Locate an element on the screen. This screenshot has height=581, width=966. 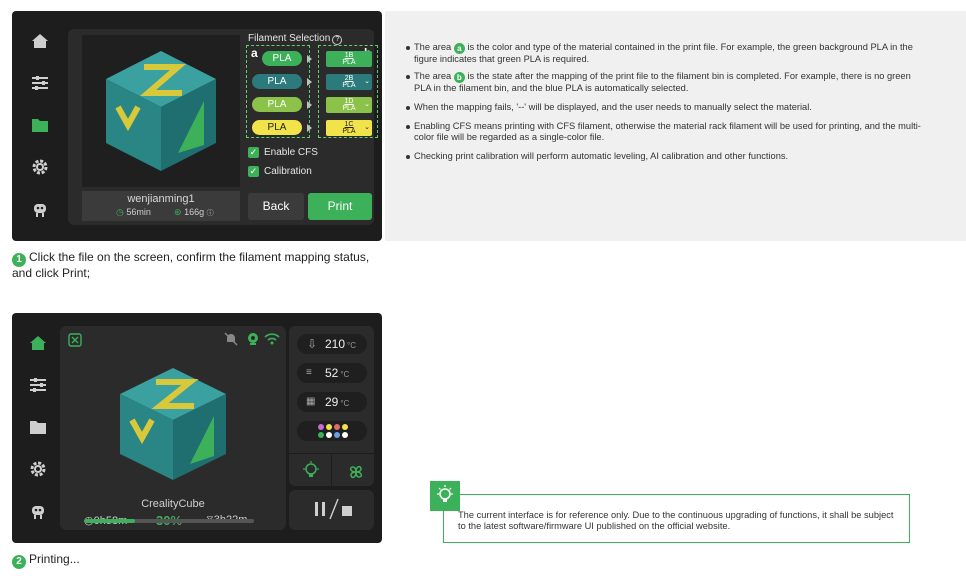
print-time: ◷ 56min is located at coordinates (133, 212).